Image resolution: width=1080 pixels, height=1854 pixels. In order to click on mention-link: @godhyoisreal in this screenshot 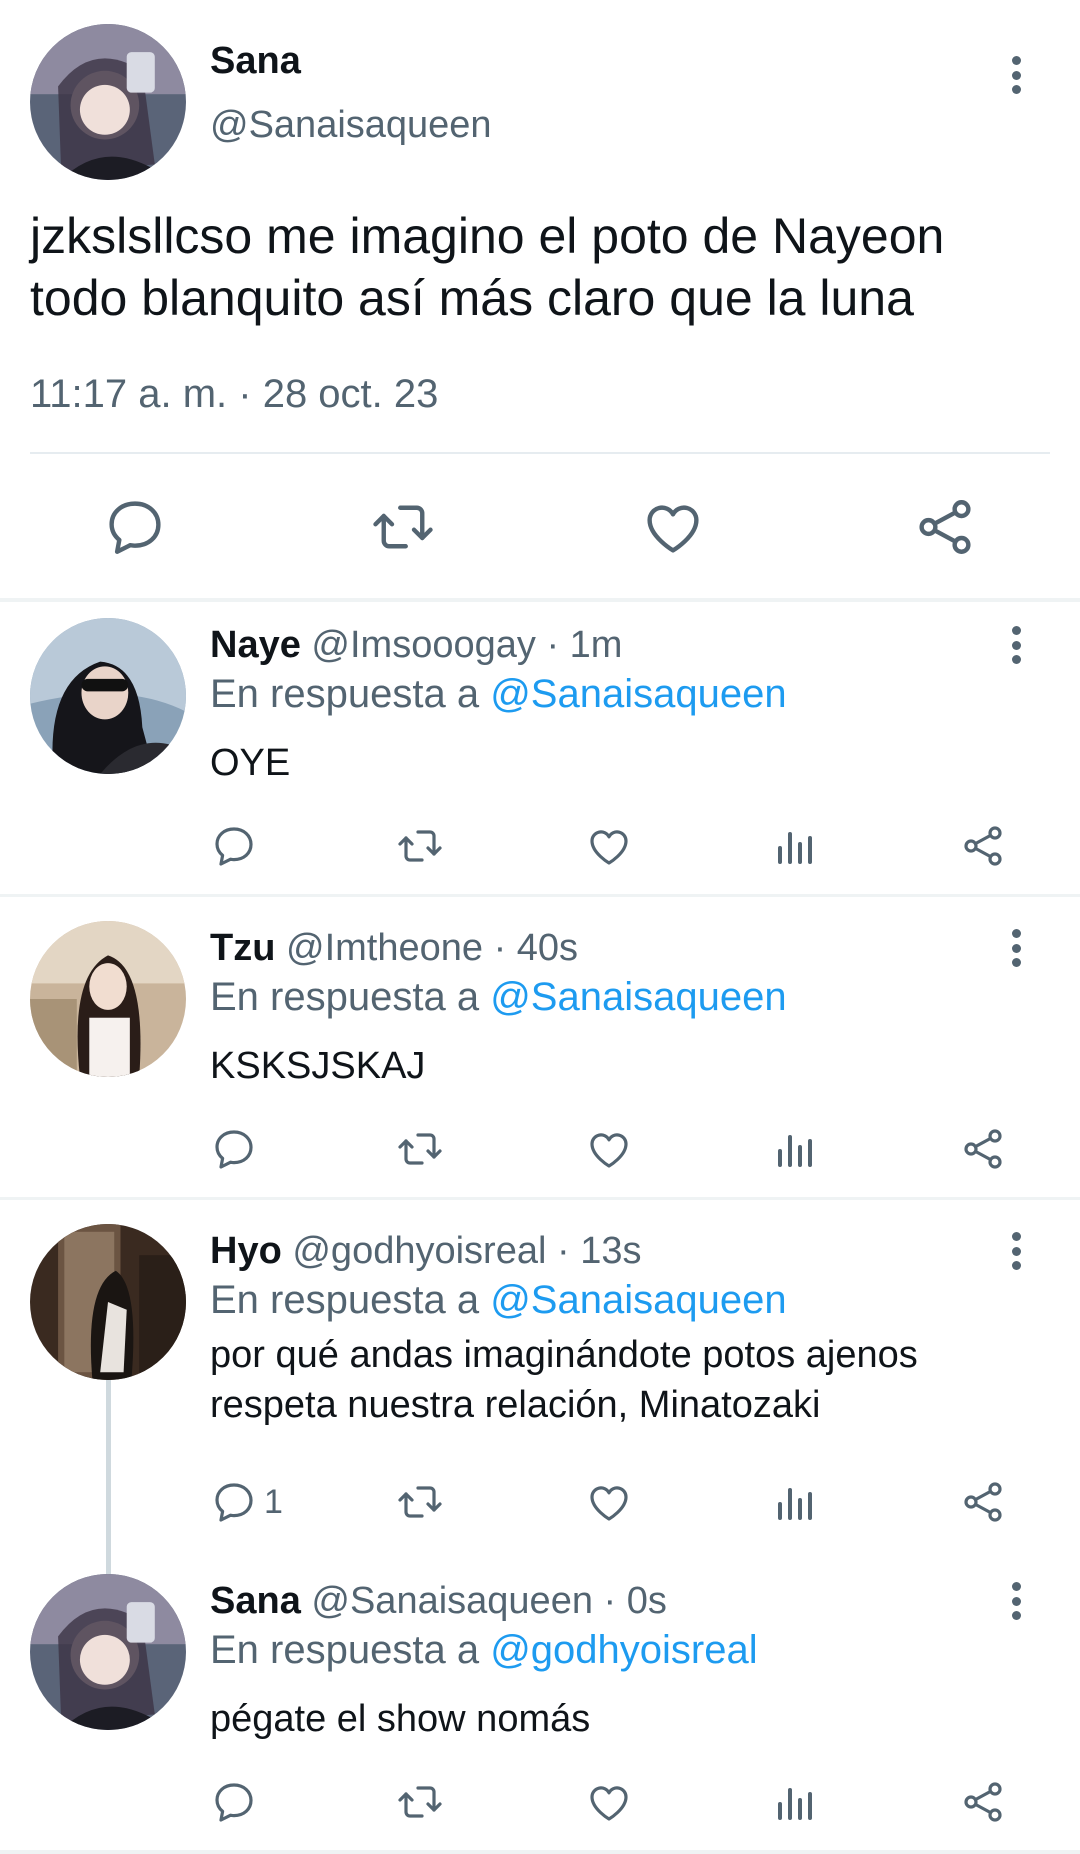, I will do `click(623, 1650)`.